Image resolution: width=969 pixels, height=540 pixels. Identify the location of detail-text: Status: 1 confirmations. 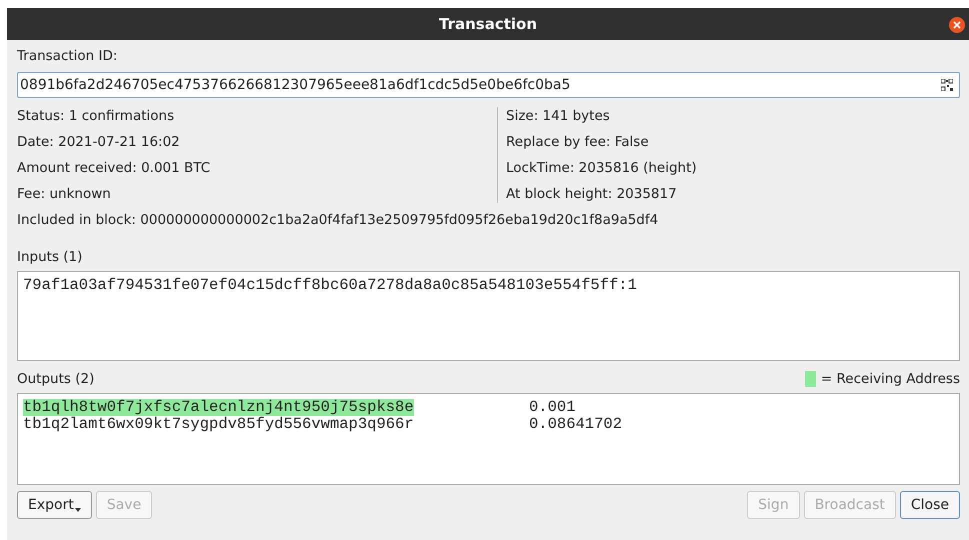
(96, 116).